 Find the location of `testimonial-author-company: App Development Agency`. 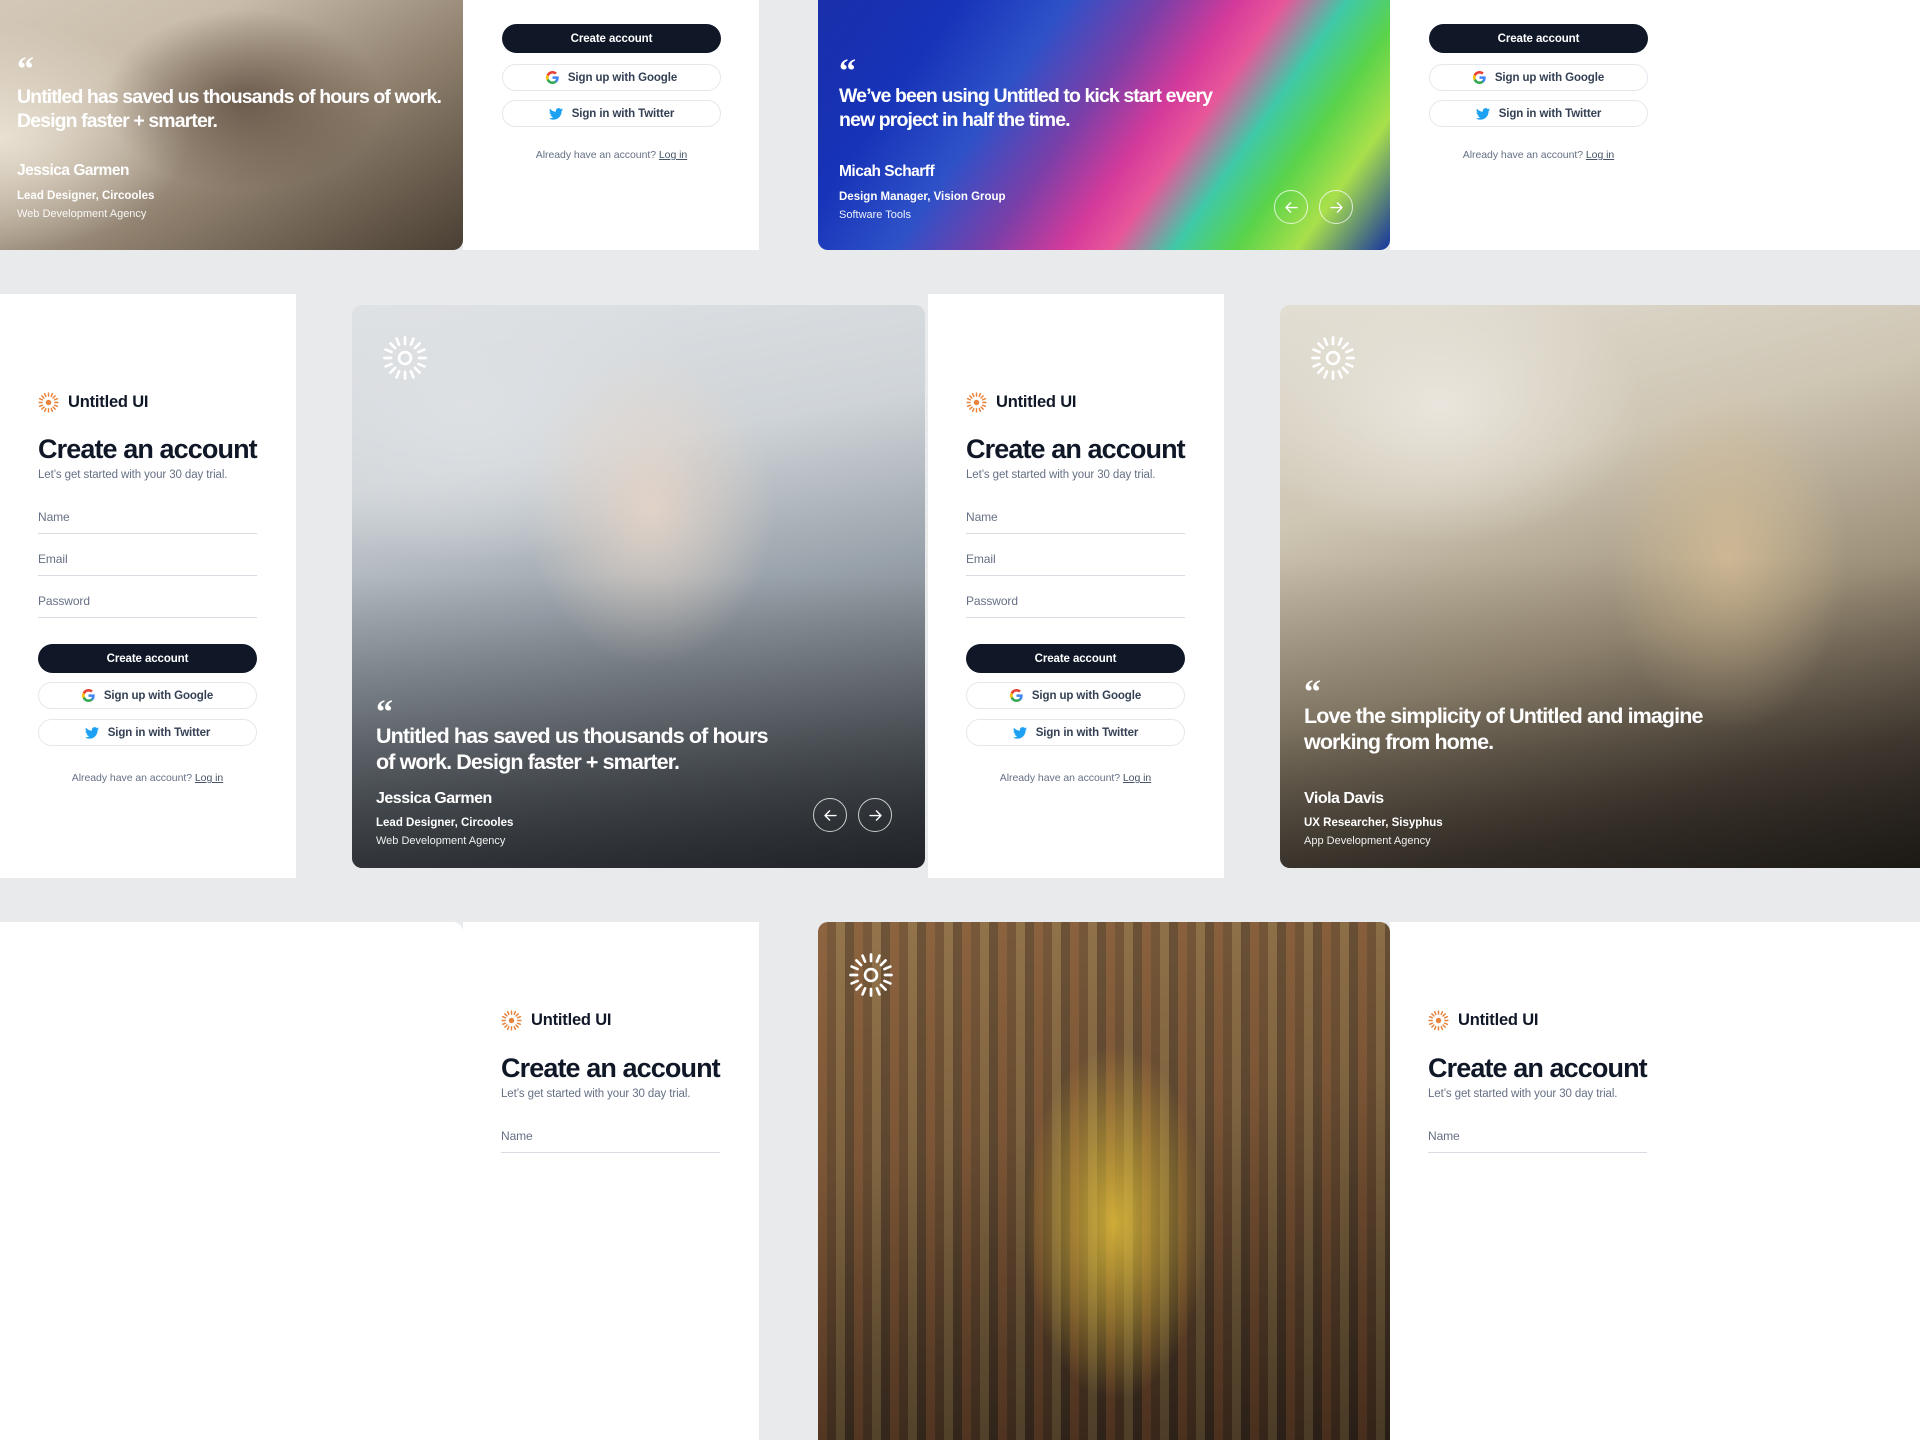

testimonial-author-company: App Development Agency is located at coordinates (1367, 841).